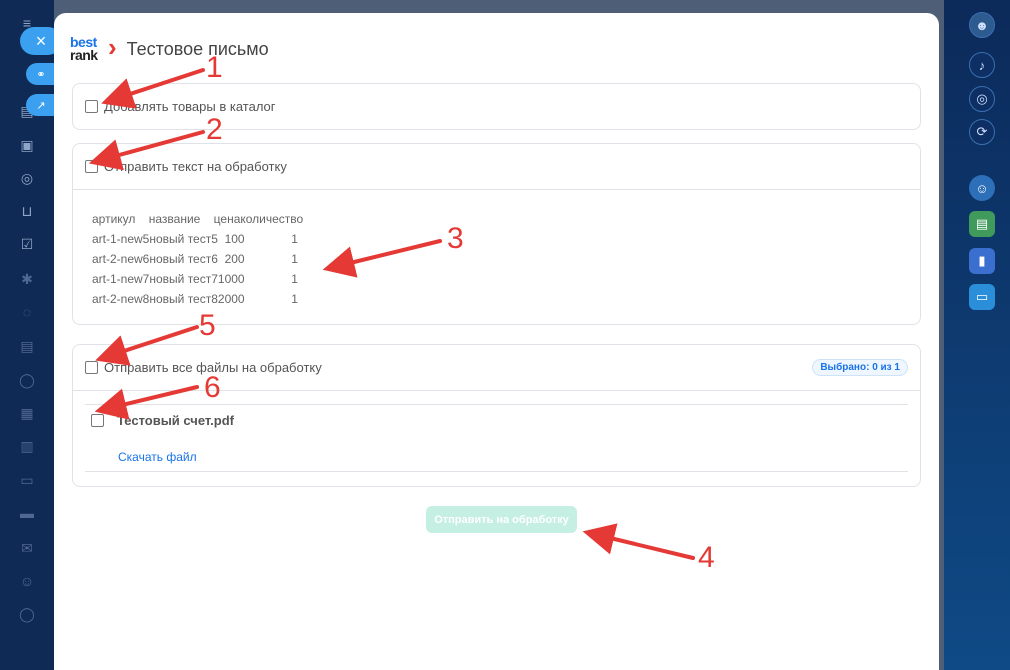 The width and height of the screenshot is (1010, 670). I want to click on annotation-6: 6, so click(212, 387).